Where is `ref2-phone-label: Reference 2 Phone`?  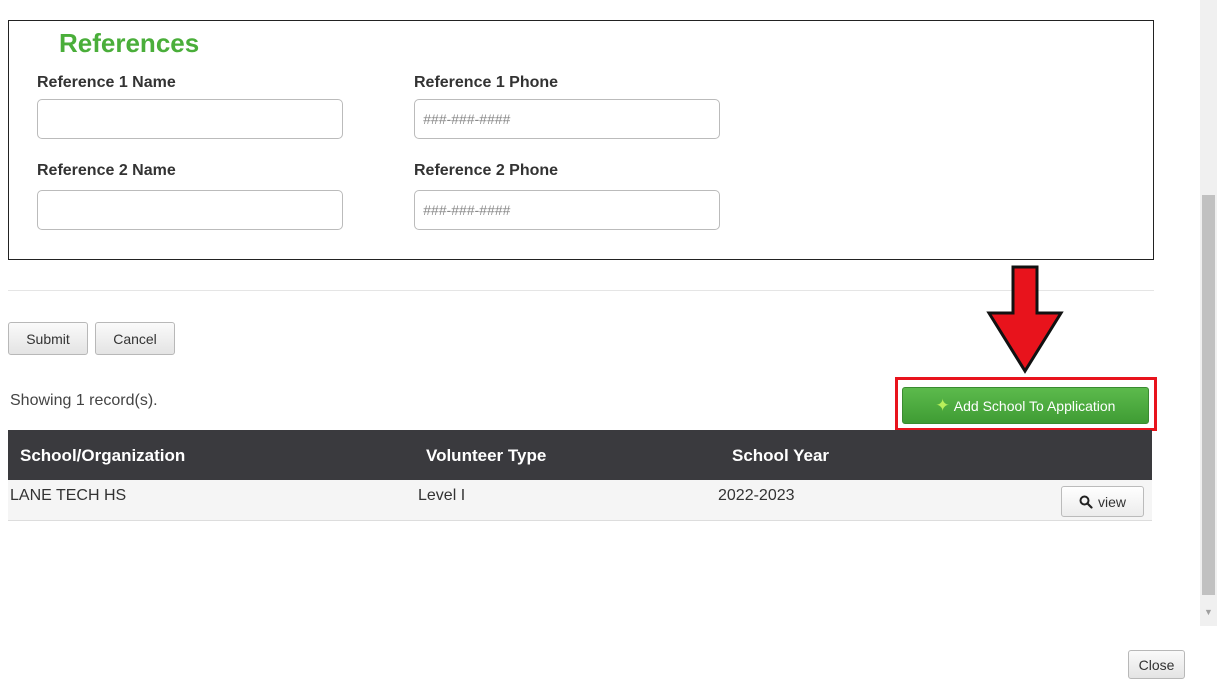
ref2-phone-label: Reference 2 Phone is located at coordinates (486, 170).